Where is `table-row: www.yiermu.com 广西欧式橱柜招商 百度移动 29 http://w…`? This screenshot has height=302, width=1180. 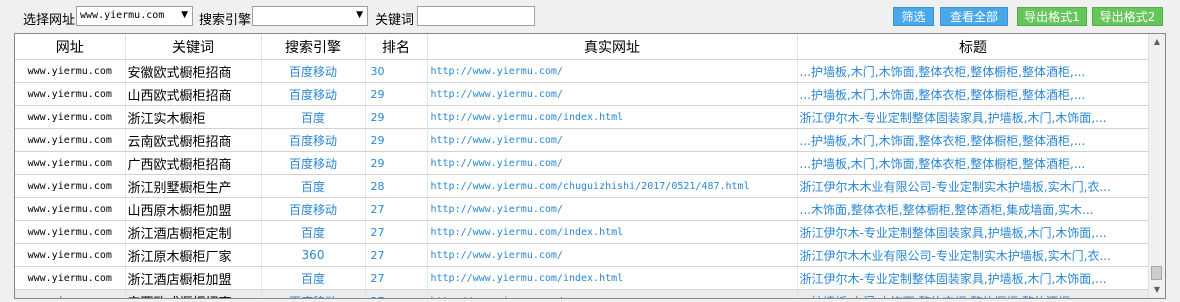
table-row: www.yiermu.com 广西欧式橱柜招商 百度移动 29 http://w… is located at coordinates (582, 163).